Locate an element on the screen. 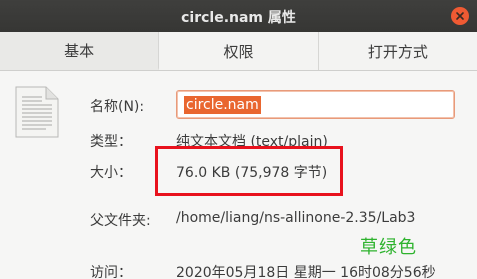 The width and height of the screenshot is (477, 279). parent-folder-label: 父文件夹: is located at coordinates (120, 221).